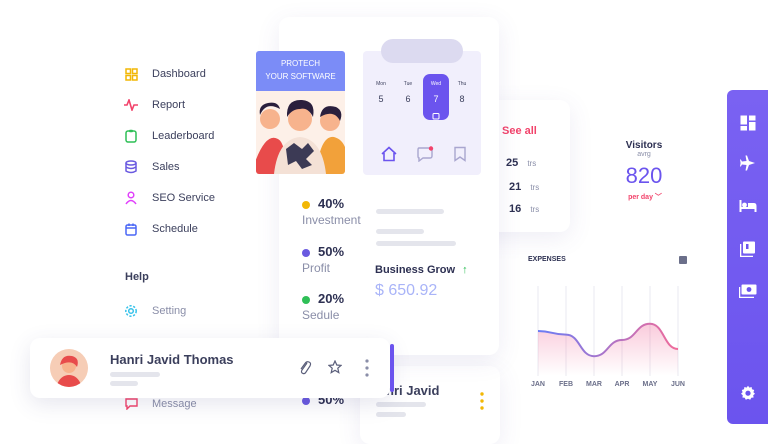  I want to click on money-icon, so click(748, 291).